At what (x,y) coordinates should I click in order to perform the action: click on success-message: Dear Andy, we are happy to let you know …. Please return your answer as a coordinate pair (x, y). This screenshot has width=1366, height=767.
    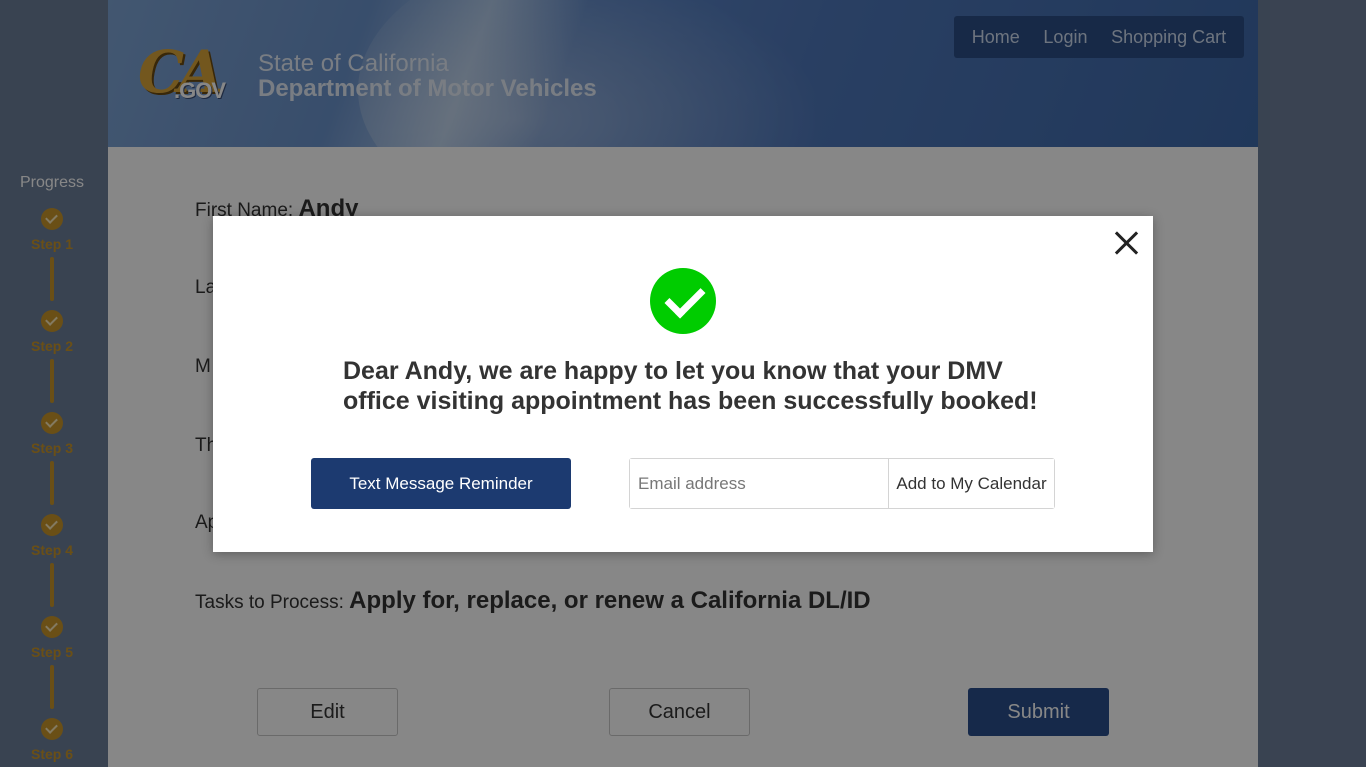
    Looking at the image, I should click on (693, 386).